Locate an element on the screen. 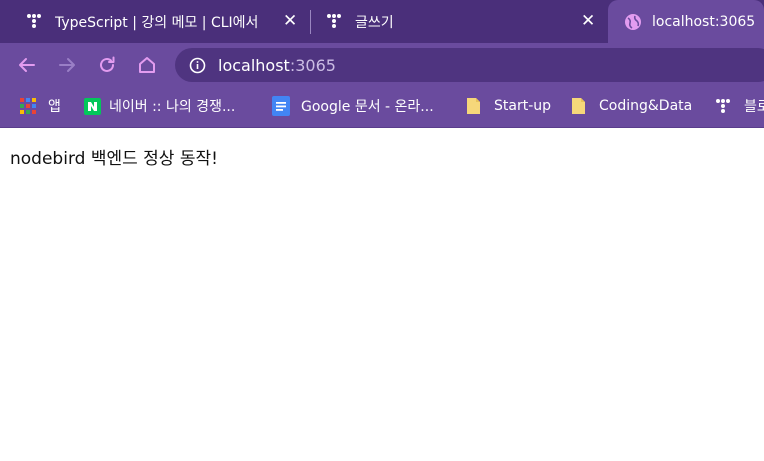  bookmark-label: Coding&Data is located at coordinates (646, 106).